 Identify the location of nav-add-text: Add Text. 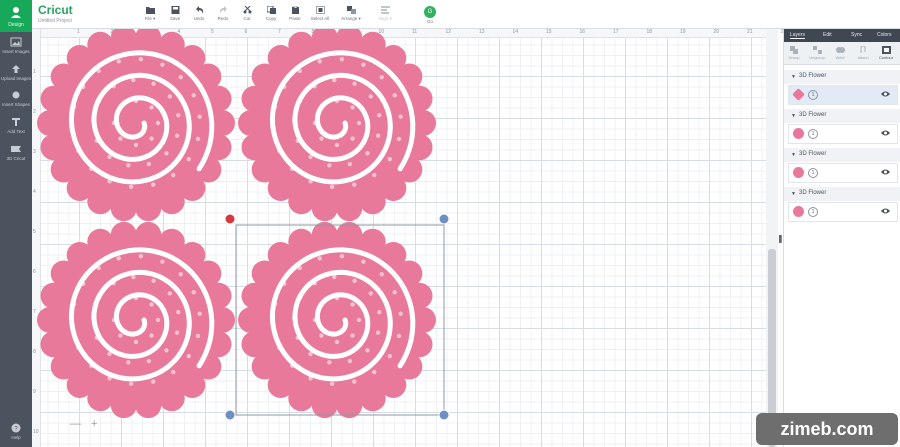
(16, 125).